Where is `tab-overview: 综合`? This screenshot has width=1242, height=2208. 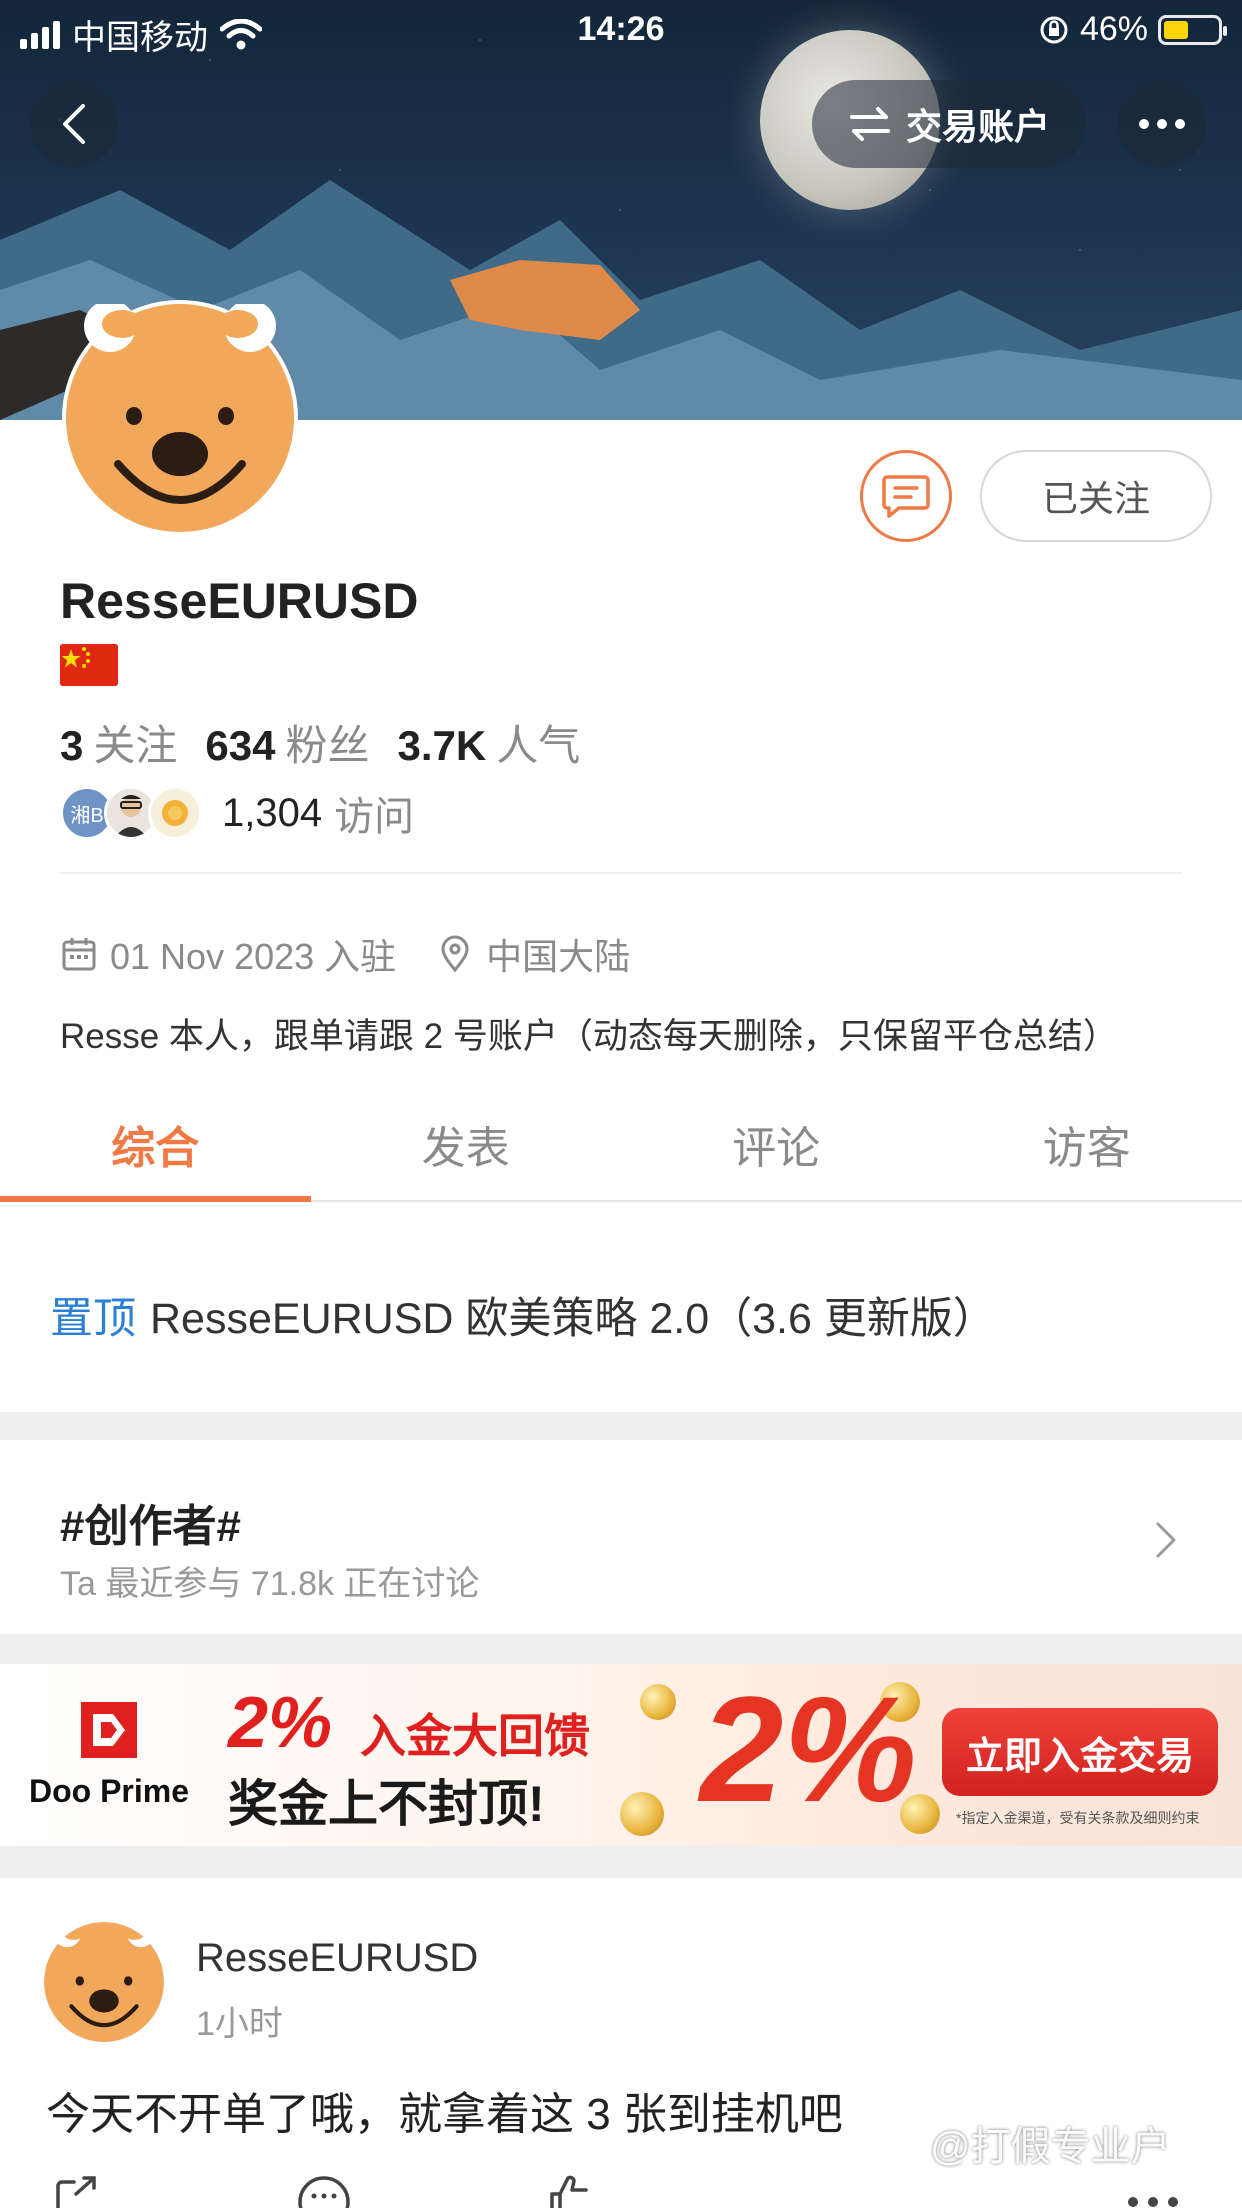 tab-overview: 综合 is located at coordinates (155, 1145).